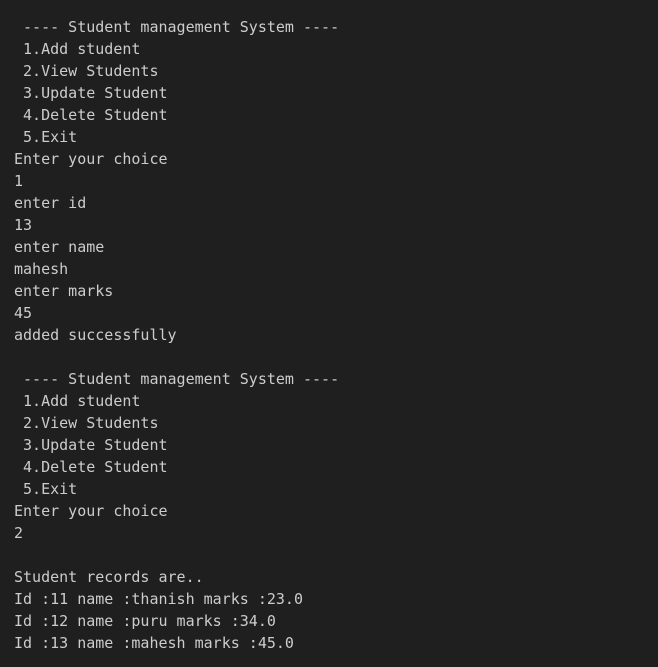  I want to click on record-row: Id :11 name :thanish marks :23.0, so click(158, 599).